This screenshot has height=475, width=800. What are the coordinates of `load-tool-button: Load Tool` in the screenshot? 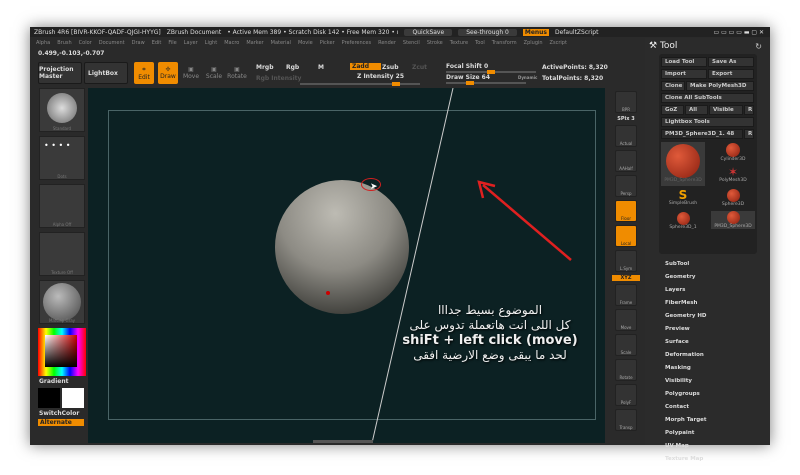 It's located at (684, 62).